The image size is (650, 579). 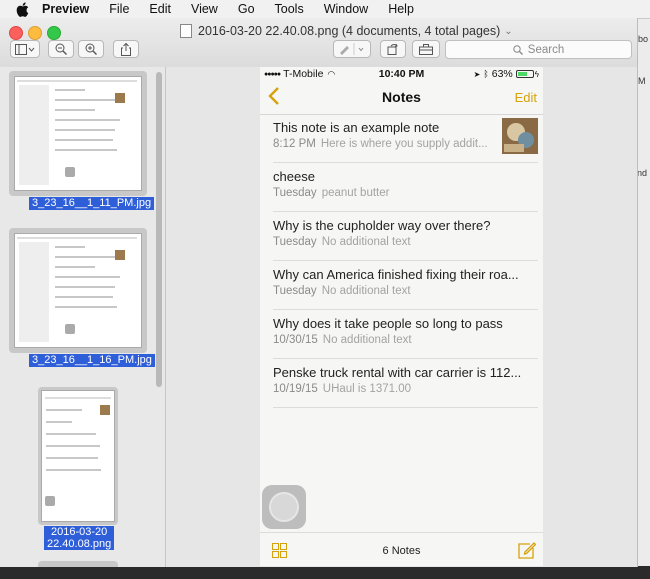 What do you see at coordinates (502, 74) in the screenshot?
I see `battery-percent: 63%` at bounding box center [502, 74].